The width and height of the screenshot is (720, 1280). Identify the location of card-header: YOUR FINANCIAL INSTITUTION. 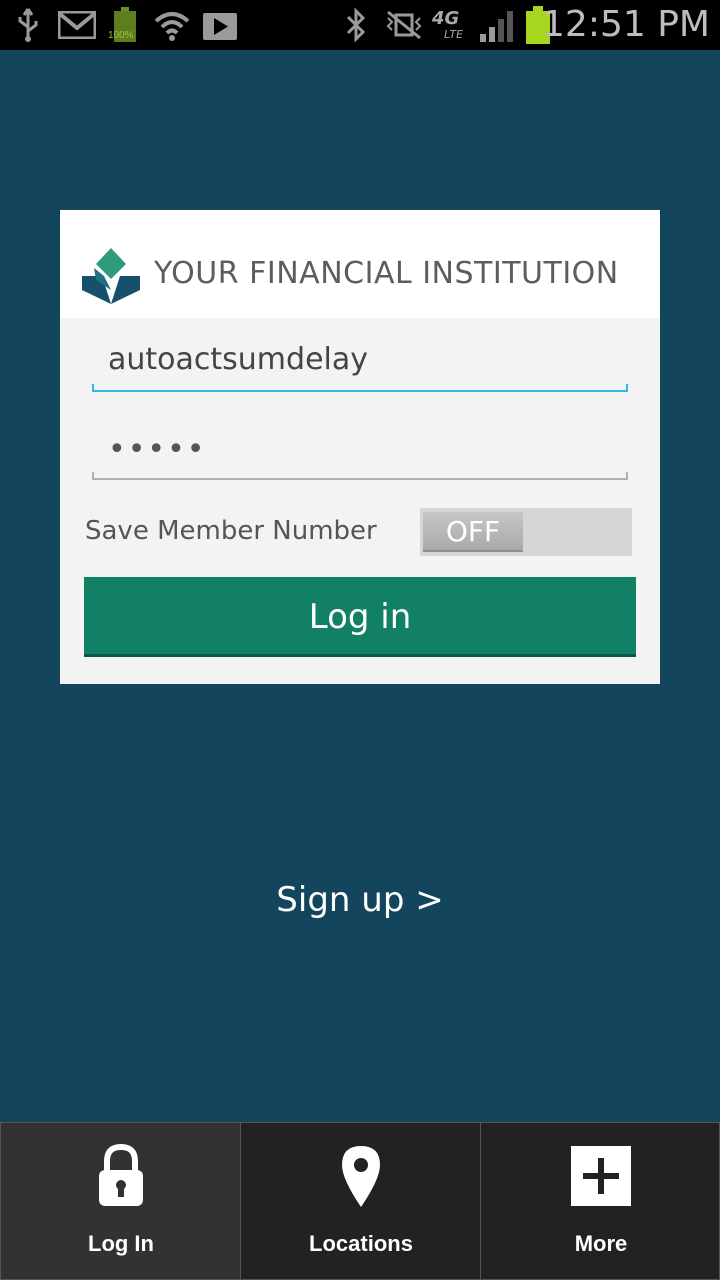
(360, 264).